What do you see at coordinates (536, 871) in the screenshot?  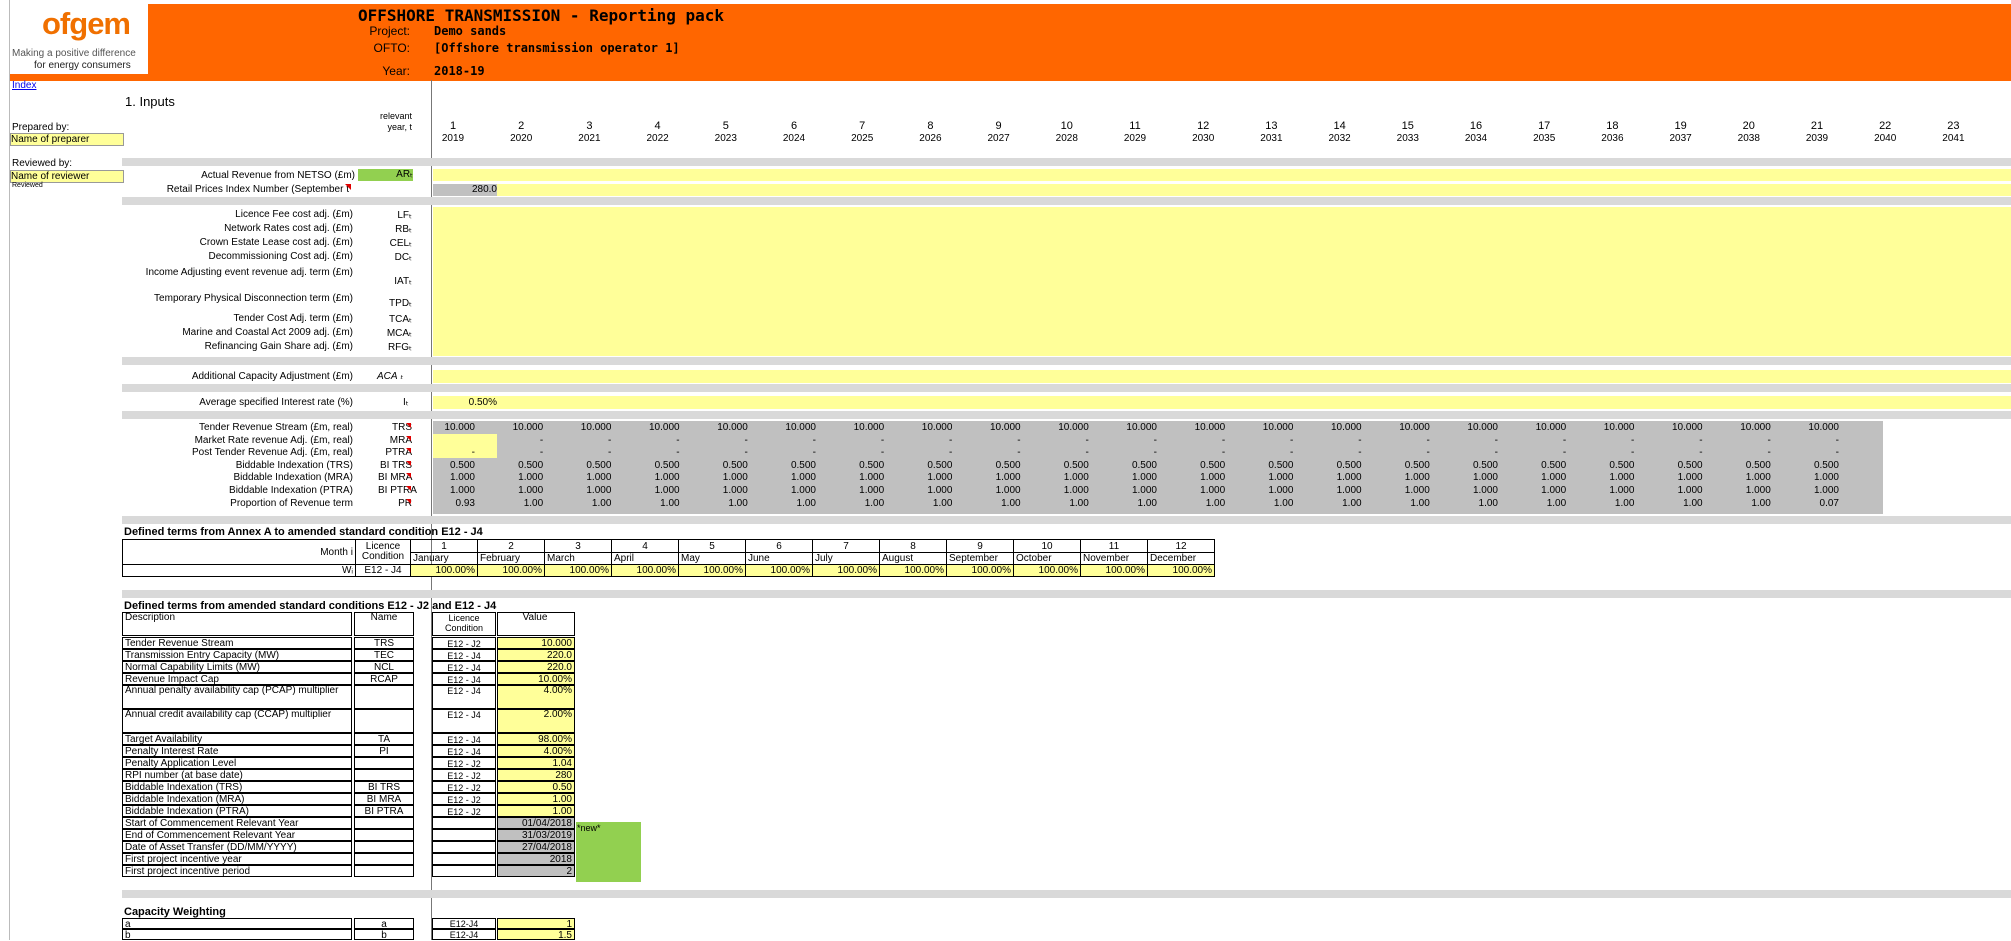 I see `term-value: 2` at bounding box center [536, 871].